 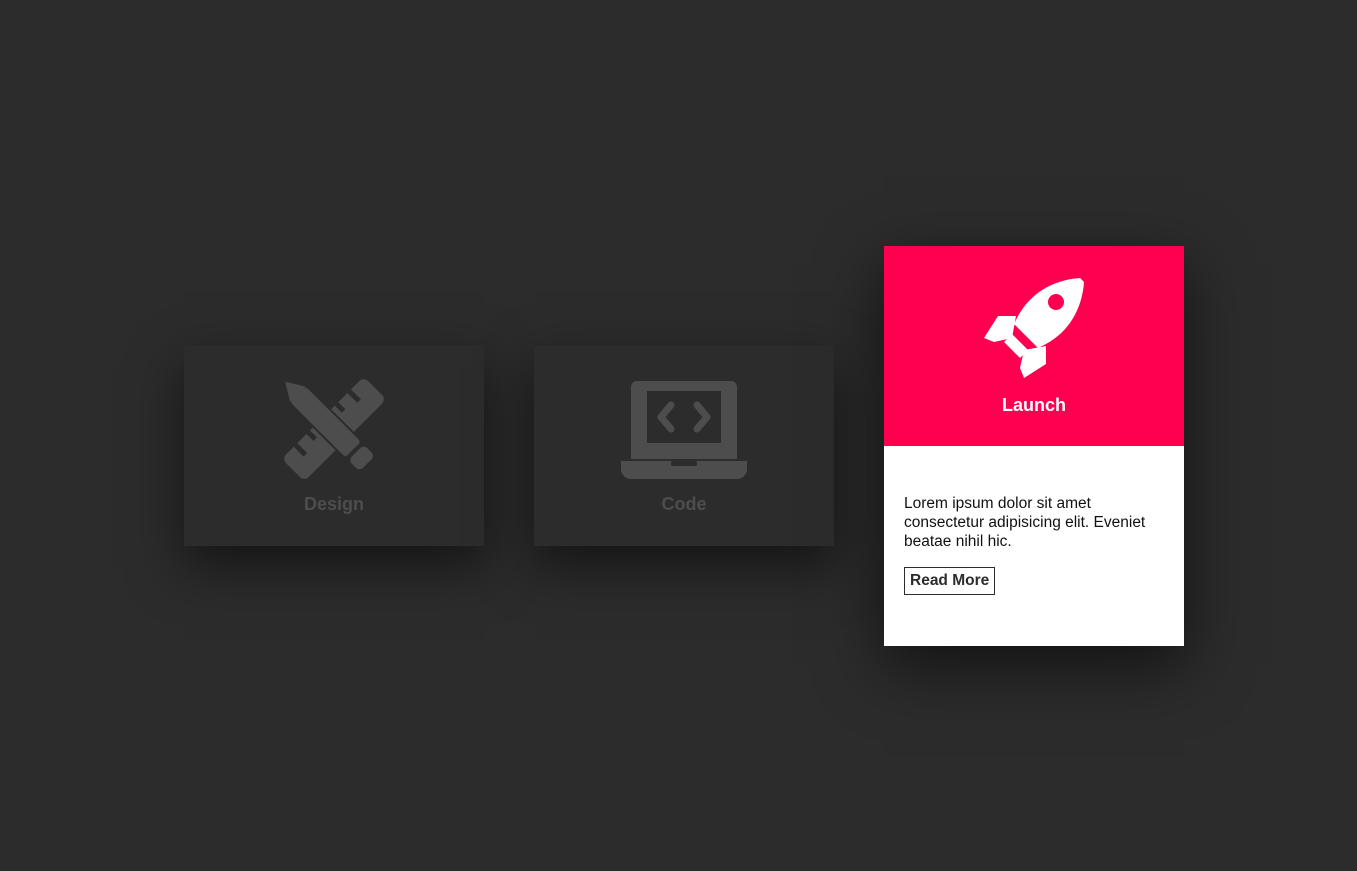 I want to click on card-launch-header: Launch, so click(x=1034, y=346).